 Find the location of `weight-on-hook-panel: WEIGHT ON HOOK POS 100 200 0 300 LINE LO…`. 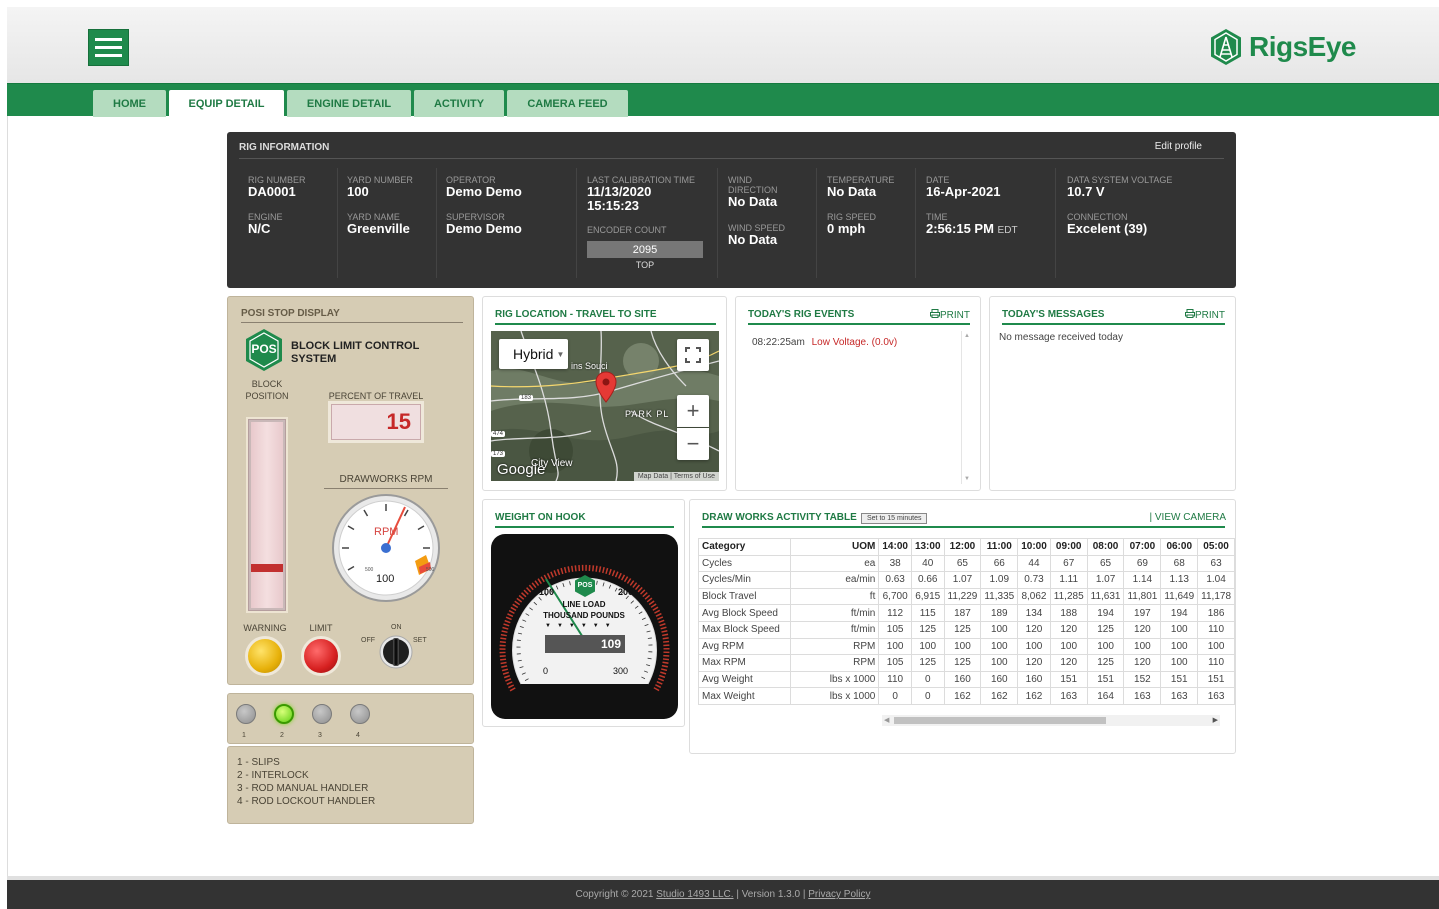

weight-on-hook-panel: WEIGHT ON HOOK POS 100 200 0 300 LINE LO… is located at coordinates (583, 613).